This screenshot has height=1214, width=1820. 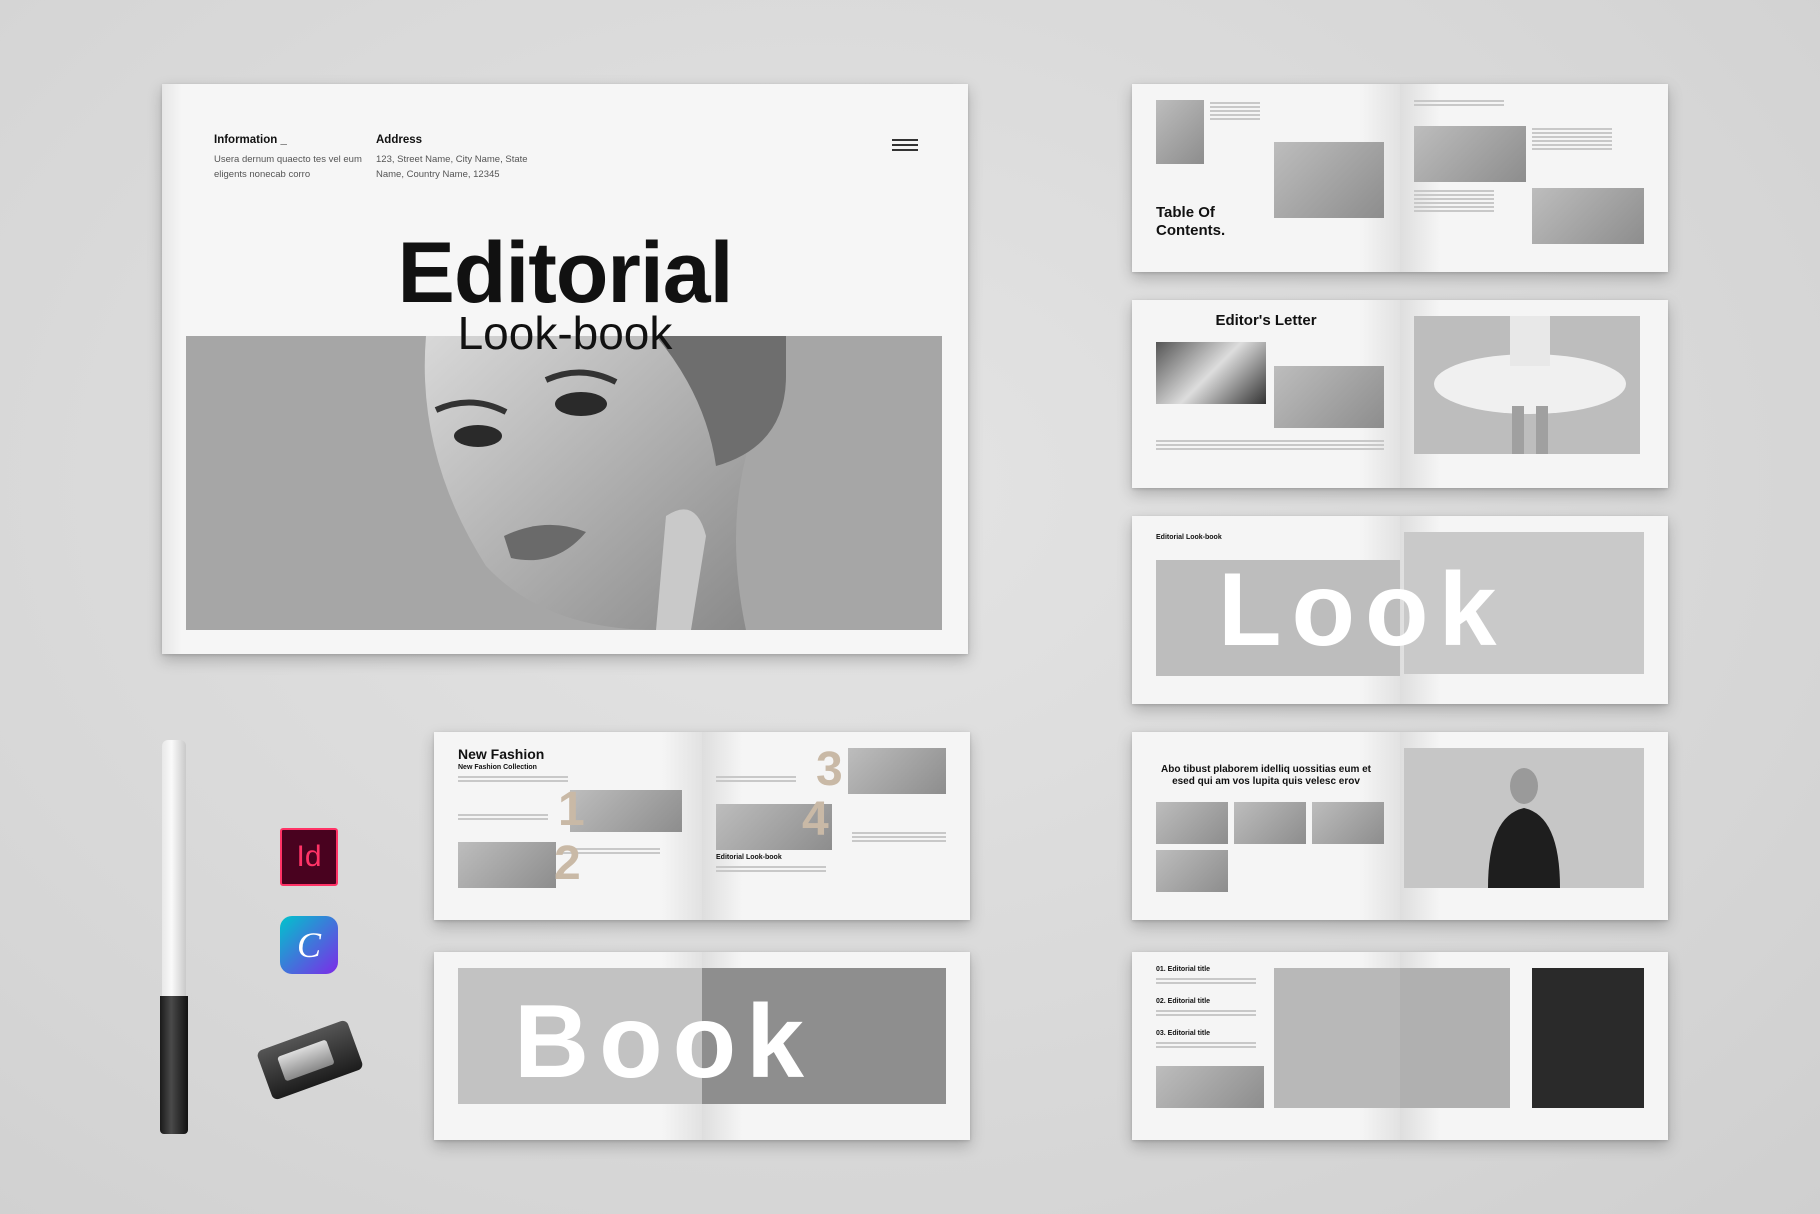 What do you see at coordinates (1459, 103) in the screenshot?
I see `toc-intro-lines` at bounding box center [1459, 103].